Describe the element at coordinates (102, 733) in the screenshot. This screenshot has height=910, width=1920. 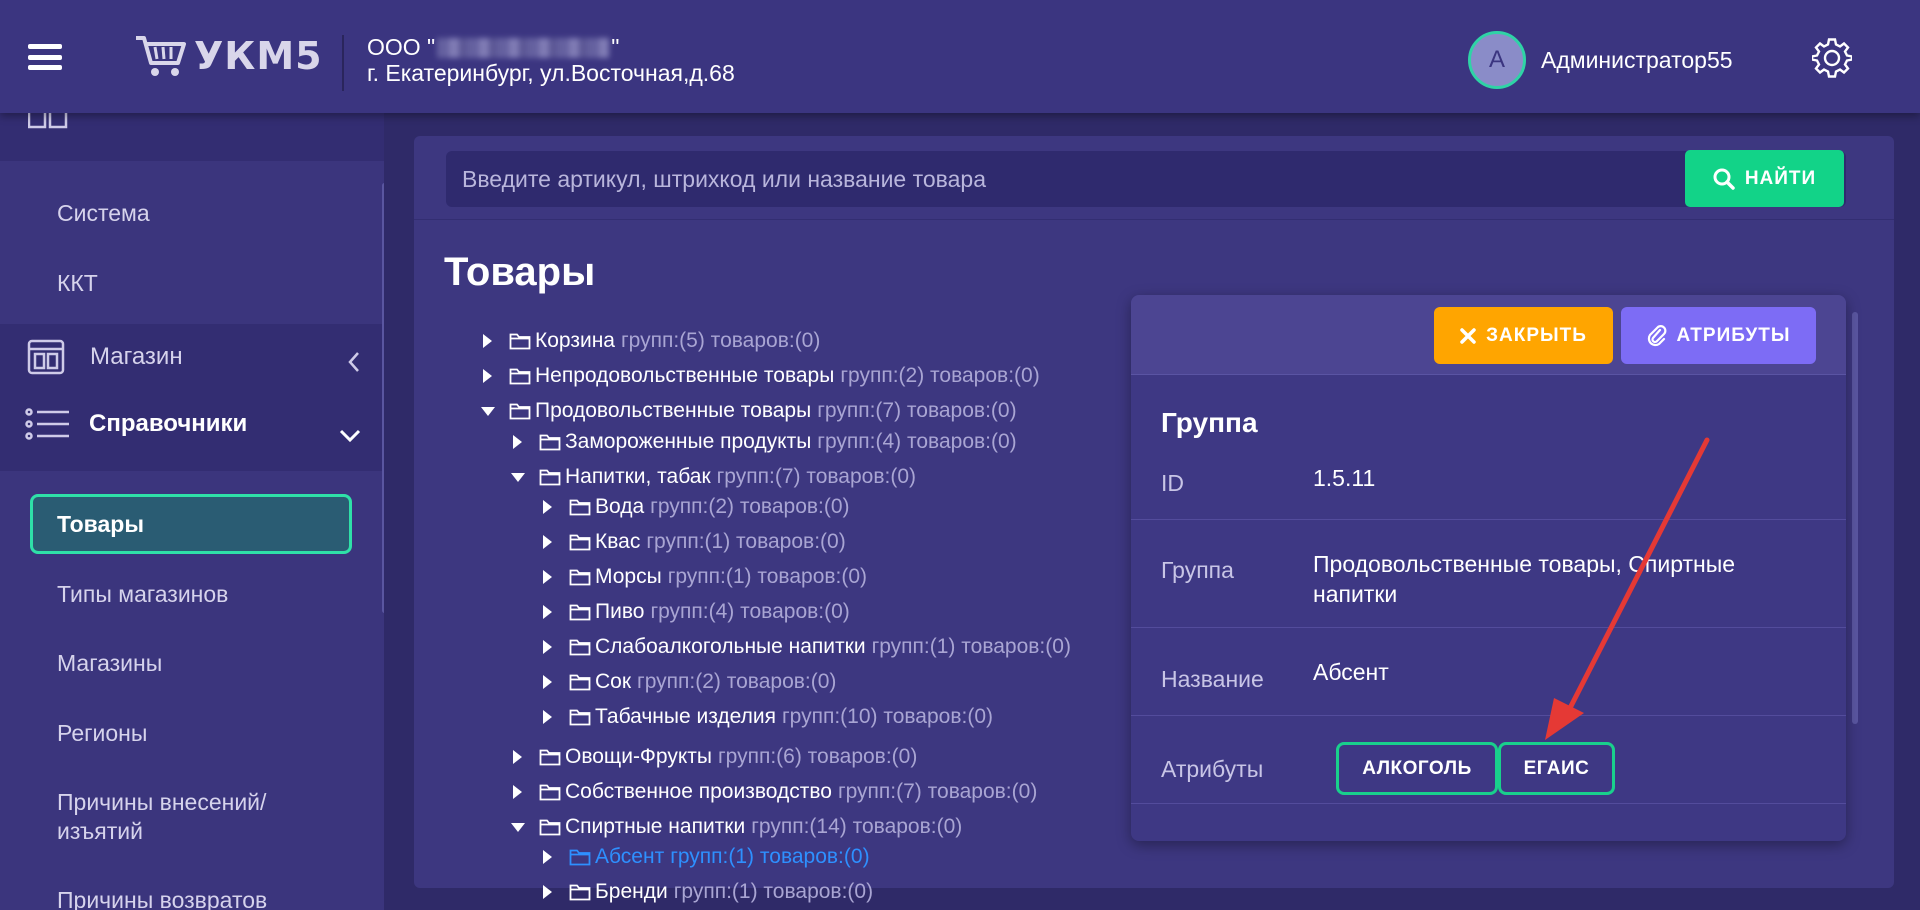
I see `sidebar-item-regions: Регионы` at that location.